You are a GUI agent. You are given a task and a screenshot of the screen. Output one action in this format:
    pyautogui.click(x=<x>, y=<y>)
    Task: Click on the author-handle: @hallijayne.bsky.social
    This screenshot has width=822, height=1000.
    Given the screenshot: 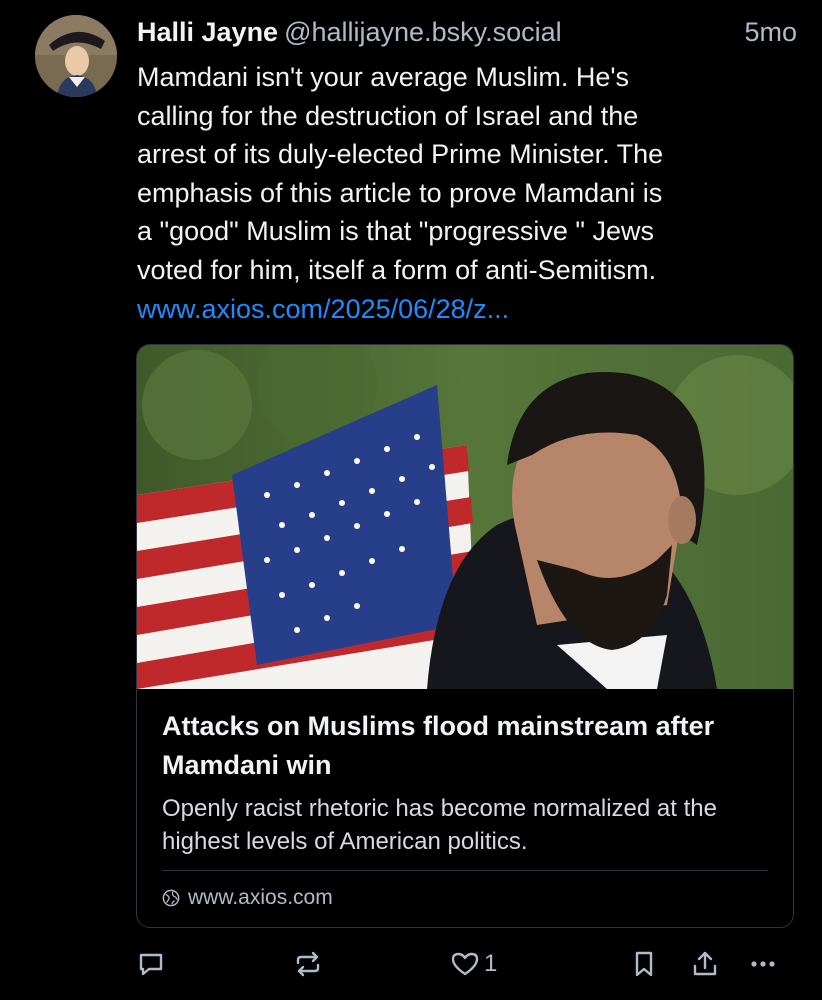 What is the action you would take?
    pyautogui.click(x=423, y=32)
    